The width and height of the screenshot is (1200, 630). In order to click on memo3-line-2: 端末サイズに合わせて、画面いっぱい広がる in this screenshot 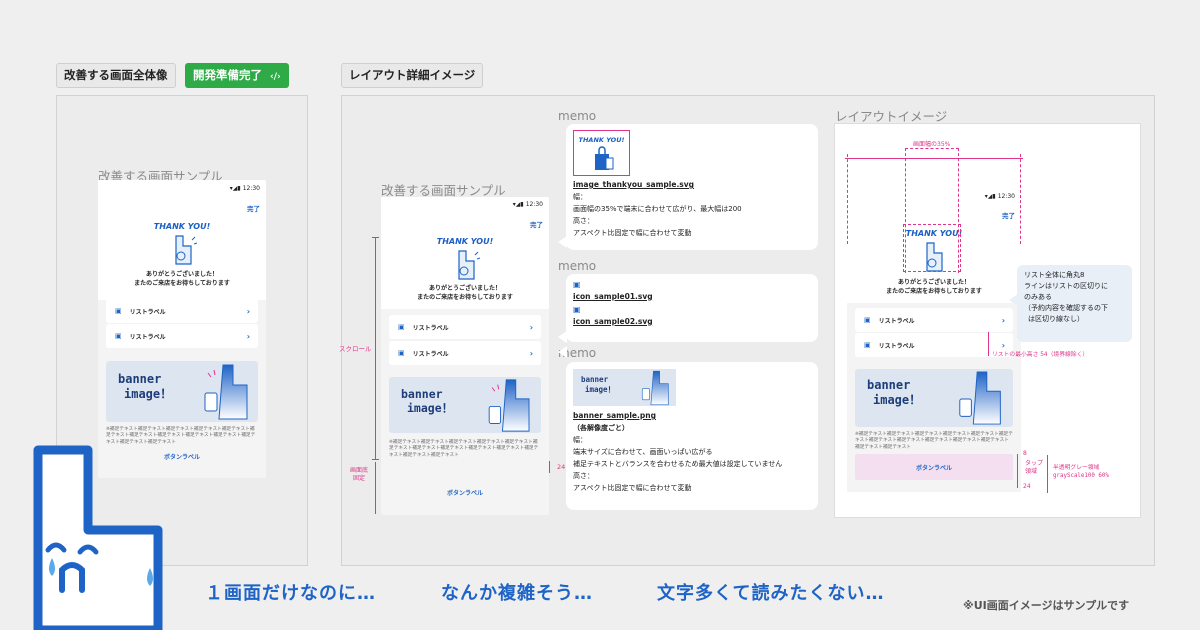, I will do `click(643, 452)`.